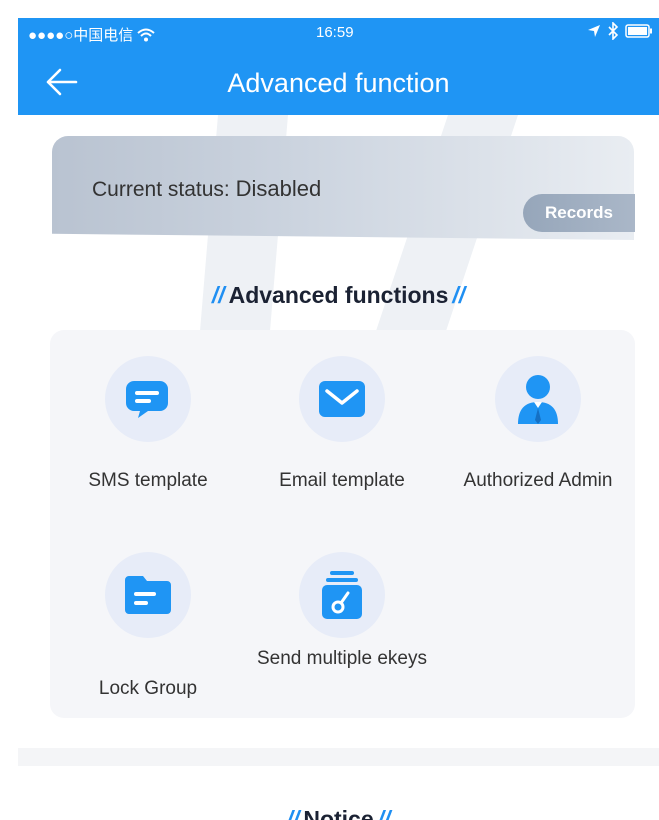  What do you see at coordinates (148, 425) in the screenshot?
I see `grid-item-sms-template: SMS template` at bounding box center [148, 425].